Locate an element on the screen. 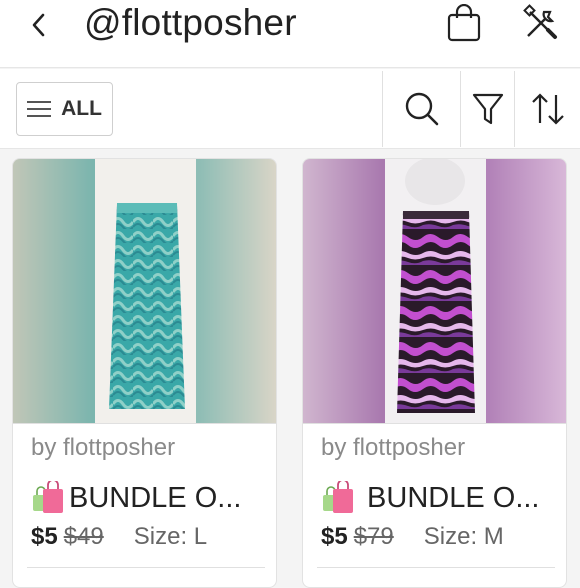 The width and height of the screenshot is (580, 588). shopping-bag-icon is located at coordinates (464, 22).